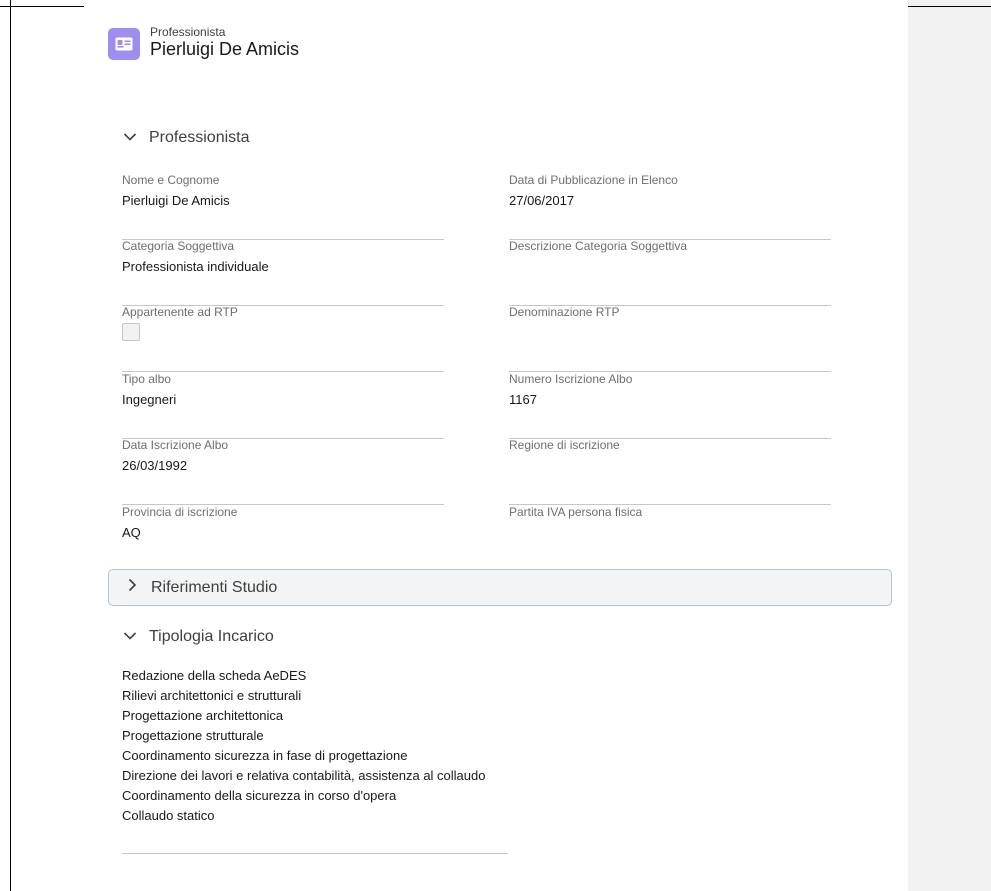 The height and width of the screenshot is (891, 991). Describe the element at coordinates (523, 399) in the screenshot. I see `field-value: 1167` at that location.